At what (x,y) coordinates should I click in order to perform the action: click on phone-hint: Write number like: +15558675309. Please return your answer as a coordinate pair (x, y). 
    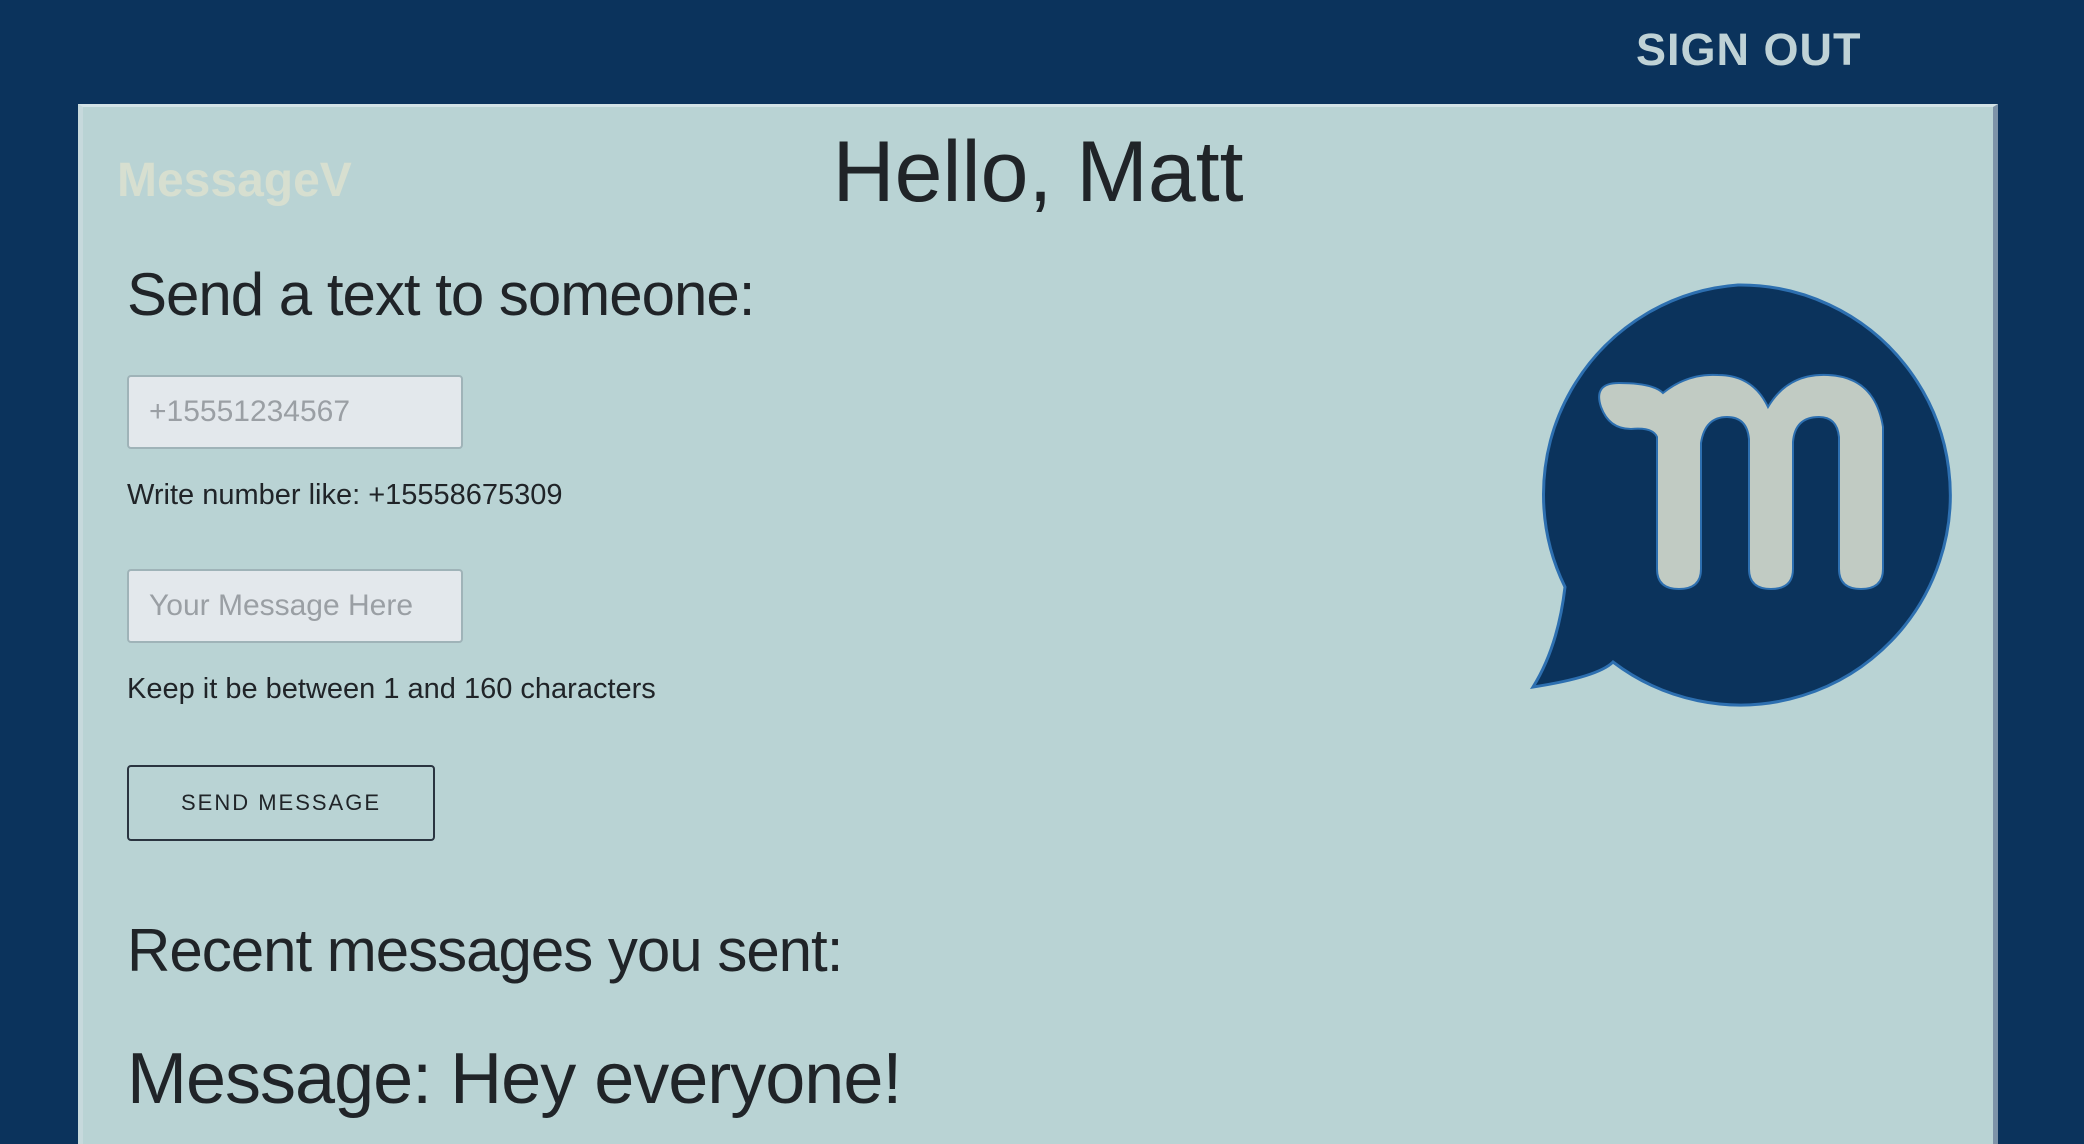
    Looking at the image, I should click on (345, 495).